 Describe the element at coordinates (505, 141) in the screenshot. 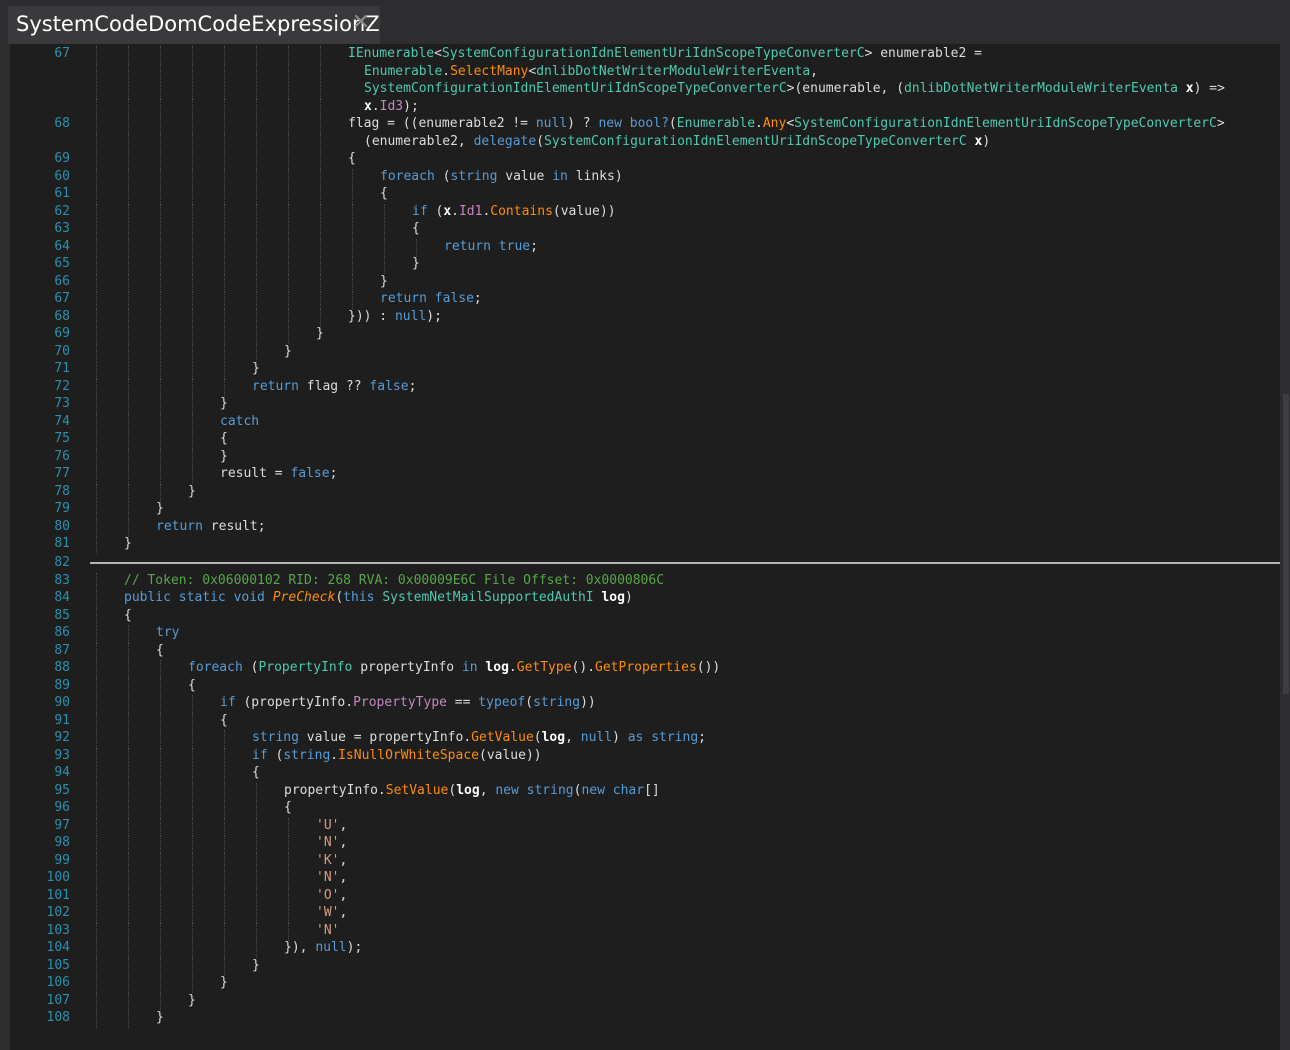

I see `code-token: delegate` at that location.